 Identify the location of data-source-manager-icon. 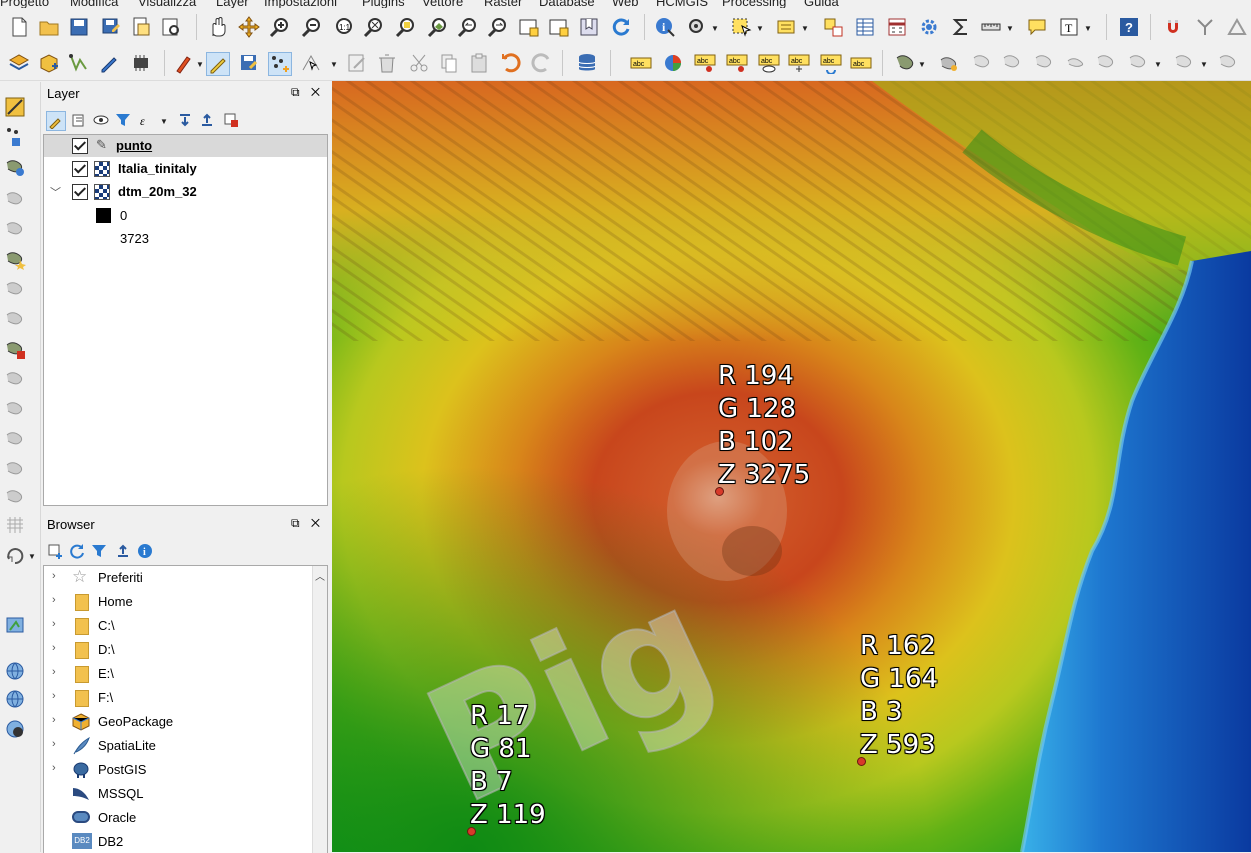
(19, 63).